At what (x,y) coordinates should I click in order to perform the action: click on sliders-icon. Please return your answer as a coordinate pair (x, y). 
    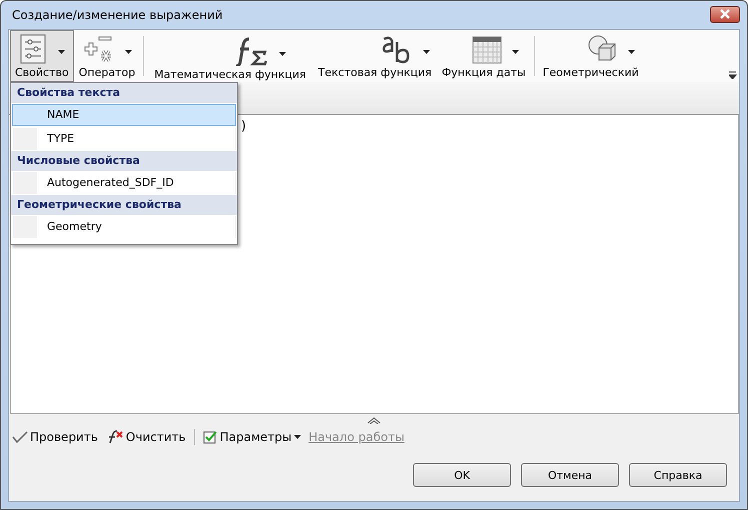
    Looking at the image, I should click on (33, 49).